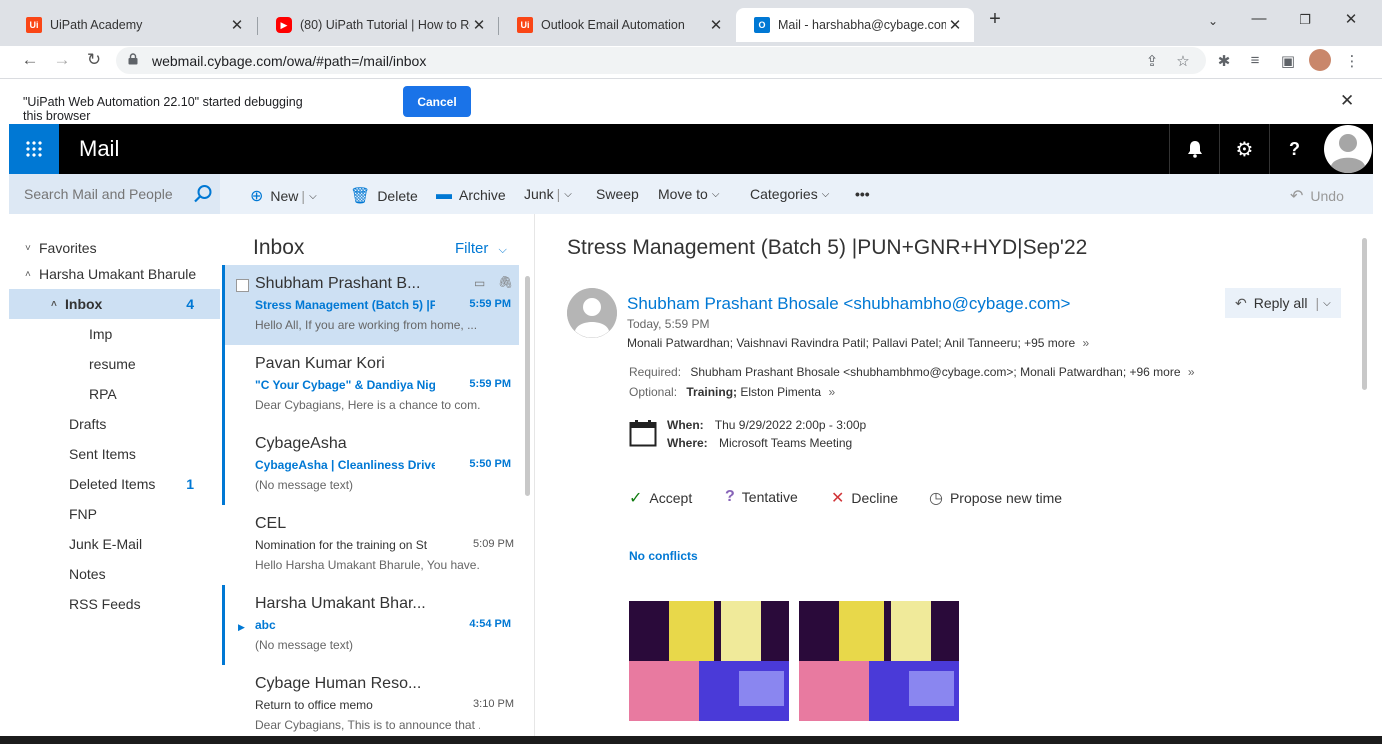  What do you see at coordinates (712, 392) in the screenshot?
I see `optional-bold-text: Training;` at bounding box center [712, 392].